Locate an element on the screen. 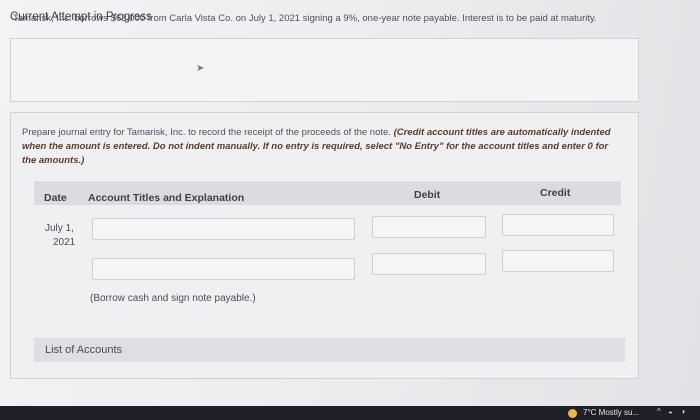 The image size is (700, 420). problem-statement-box is located at coordinates (324, 70).